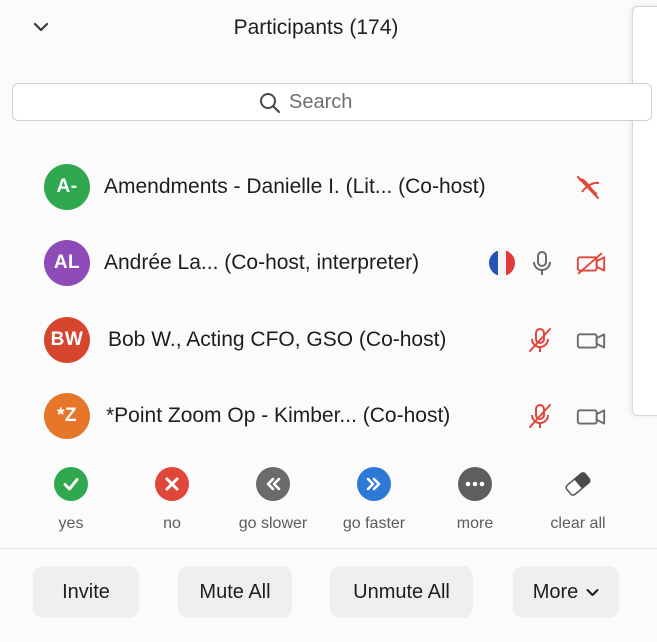  Describe the element at coordinates (278, 415) in the screenshot. I see `participant-name: *Point Zoom Op - Kimber... (Co-host)` at that location.